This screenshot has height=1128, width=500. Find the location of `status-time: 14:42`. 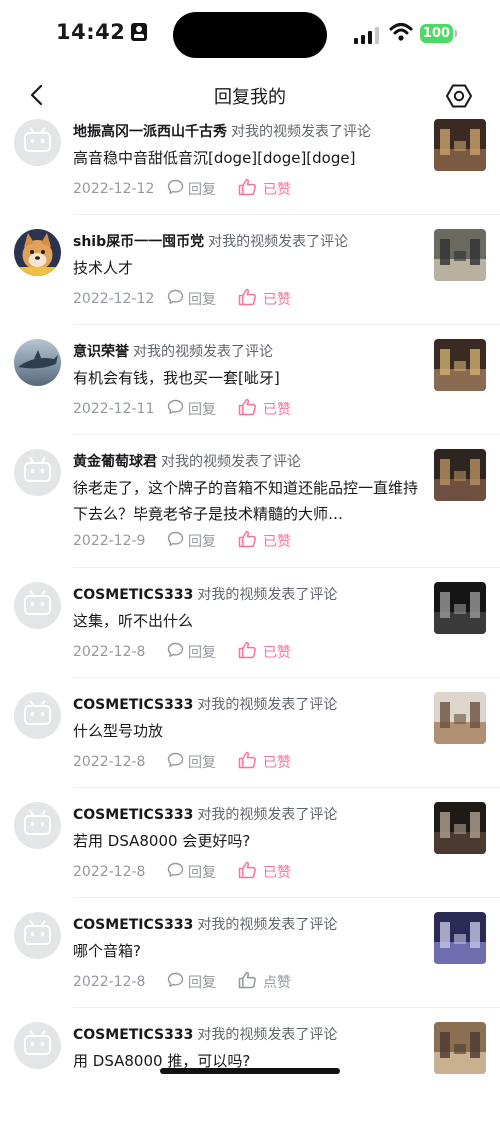

status-time: 14:42 is located at coordinates (102, 32).